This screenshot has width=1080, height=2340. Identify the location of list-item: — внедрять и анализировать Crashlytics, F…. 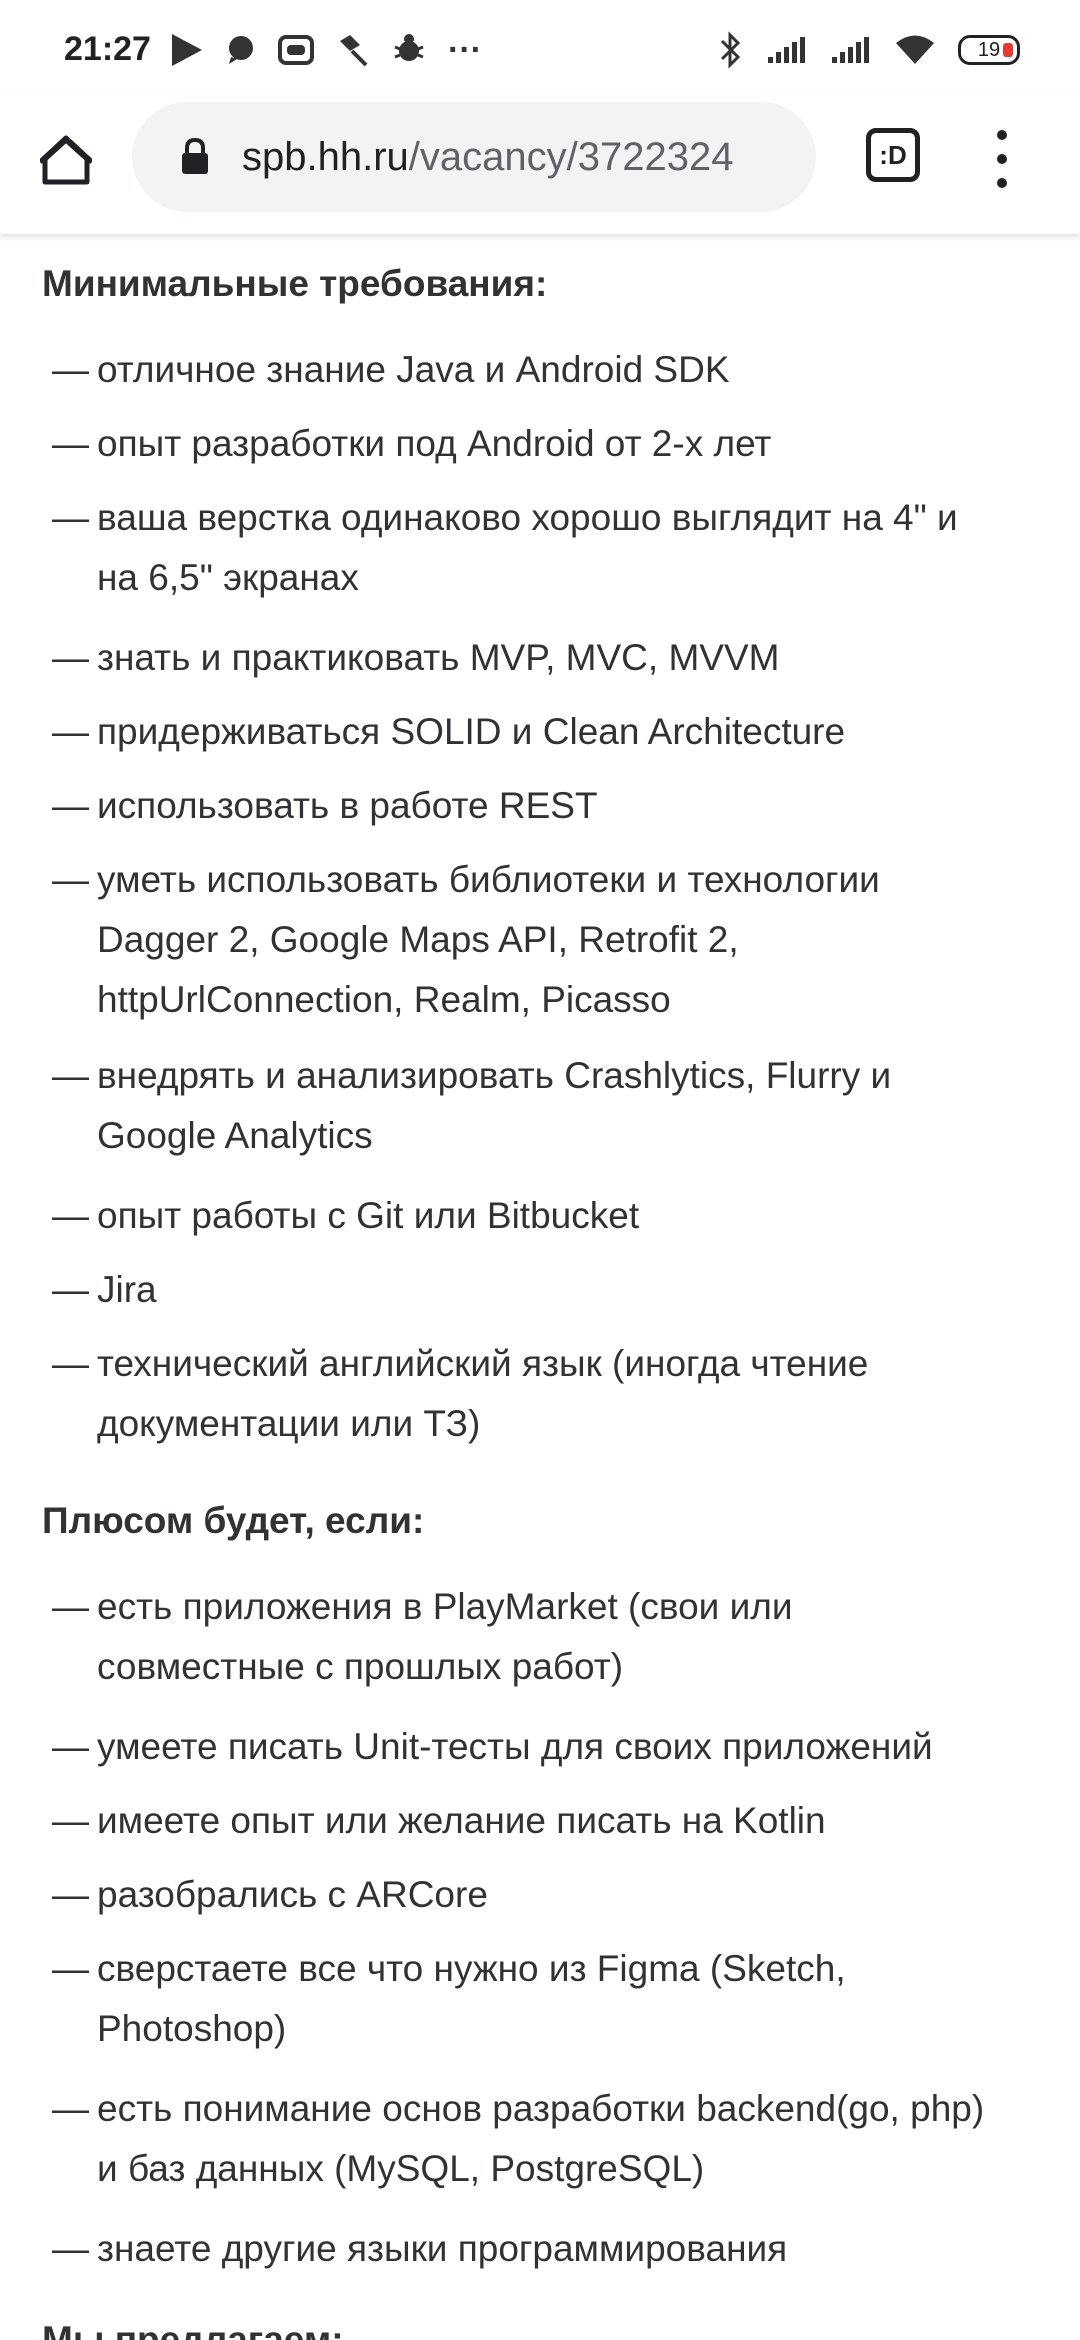
(552, 1106).